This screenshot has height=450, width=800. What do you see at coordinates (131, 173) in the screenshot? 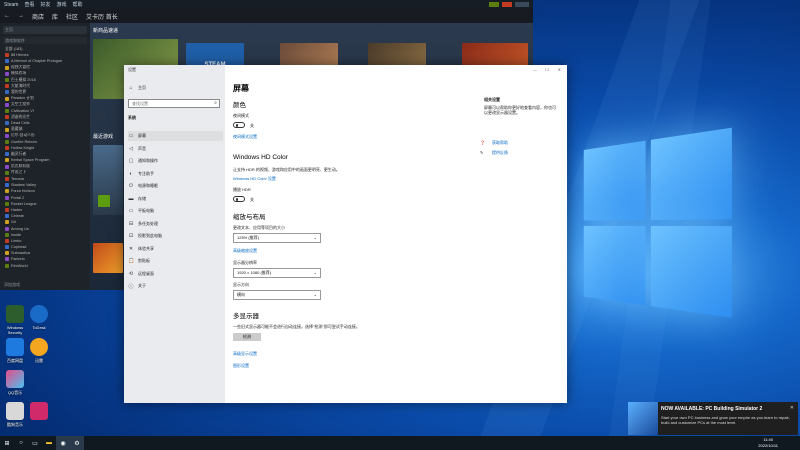
I see `nav-icon: ◐` at bounding box center [131, 173].